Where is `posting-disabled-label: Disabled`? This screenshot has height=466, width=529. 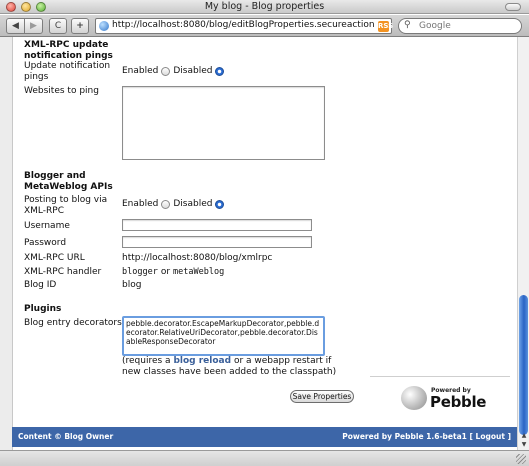 posting-disabled-label: Disabled is located at coordinates (193, 204).